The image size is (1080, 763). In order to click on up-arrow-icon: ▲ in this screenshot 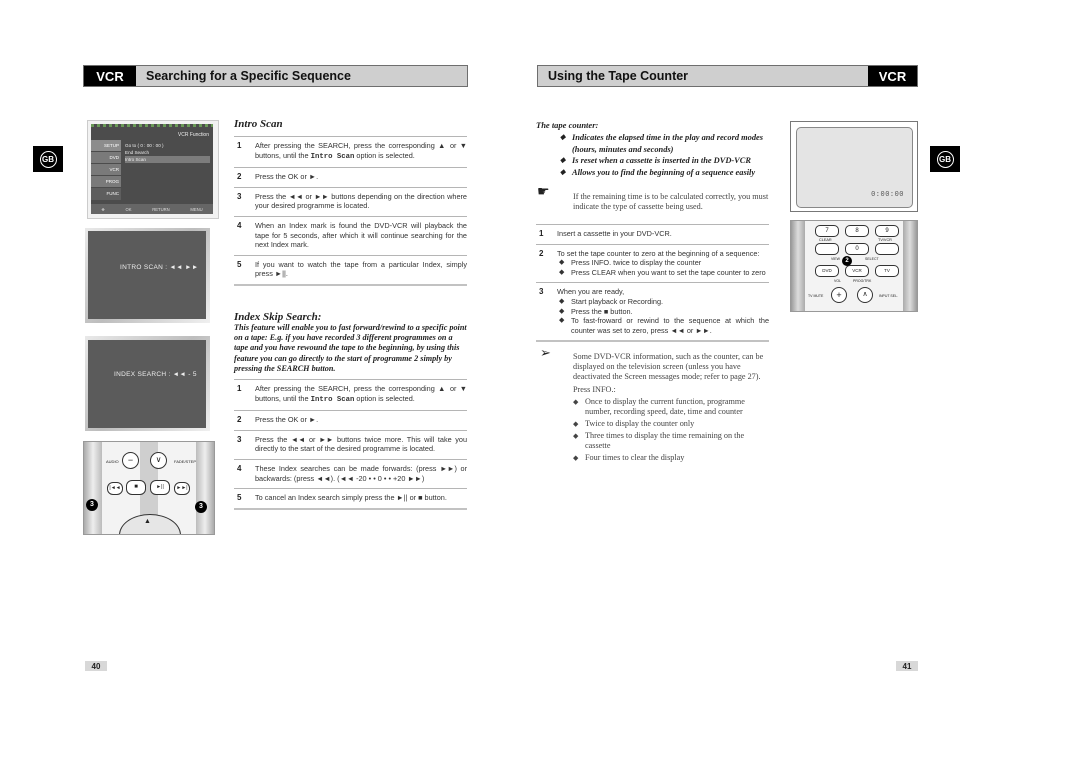, I will do `click(147, 521)`.